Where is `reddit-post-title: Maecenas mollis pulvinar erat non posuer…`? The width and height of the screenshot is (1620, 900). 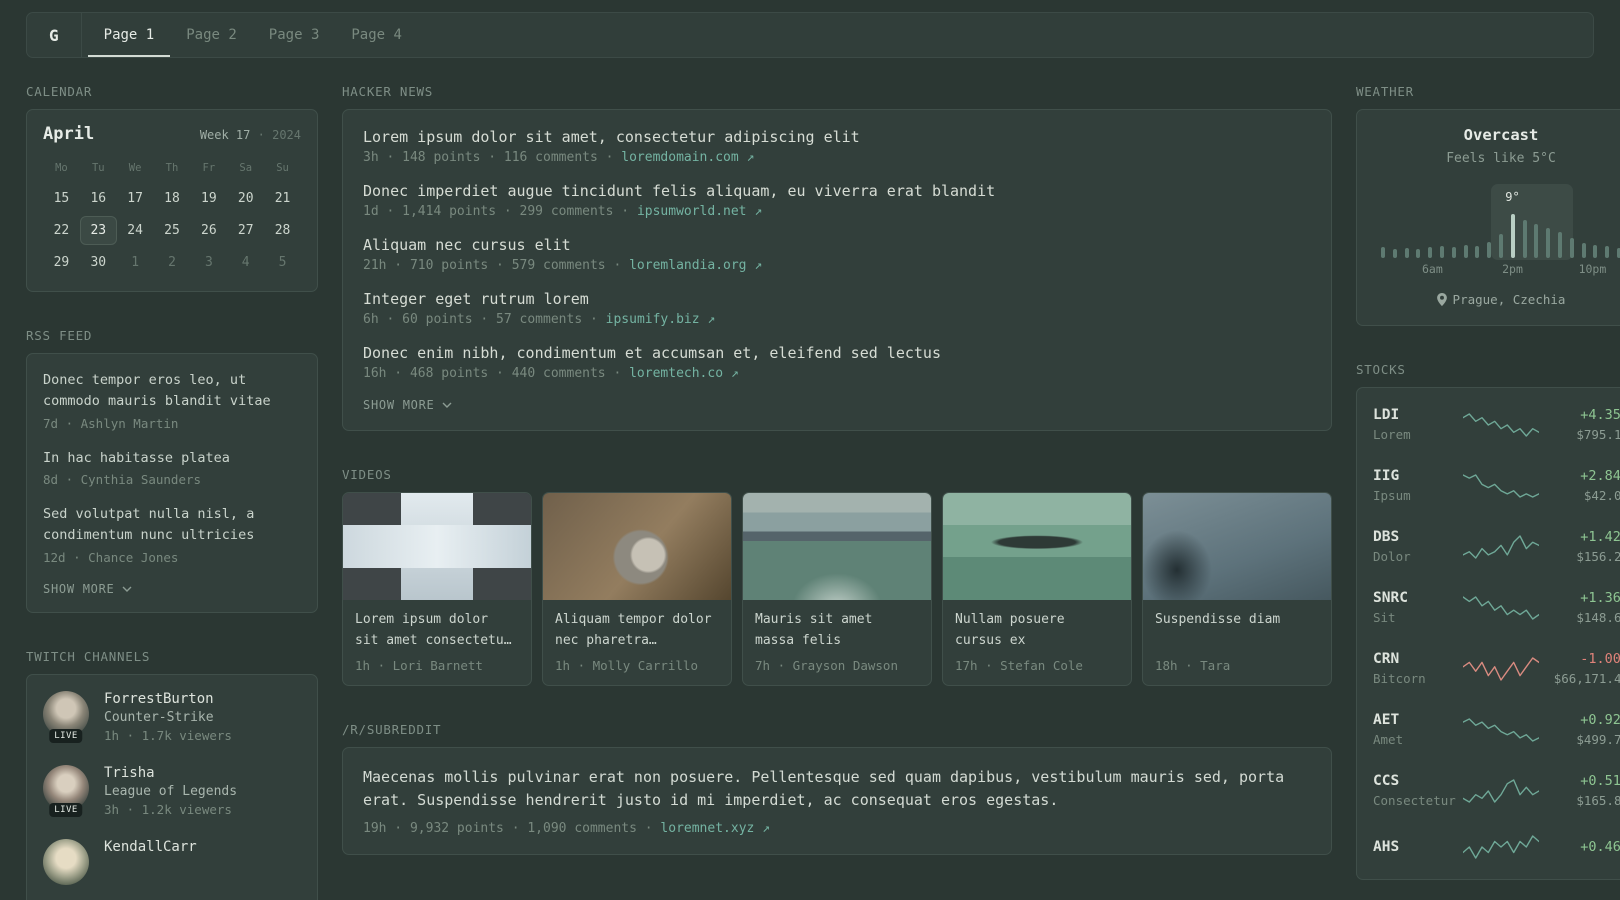 reddit-post-title: Maecenas mollis pulvinar erat non posuer… is located at coordinates (837, 789).